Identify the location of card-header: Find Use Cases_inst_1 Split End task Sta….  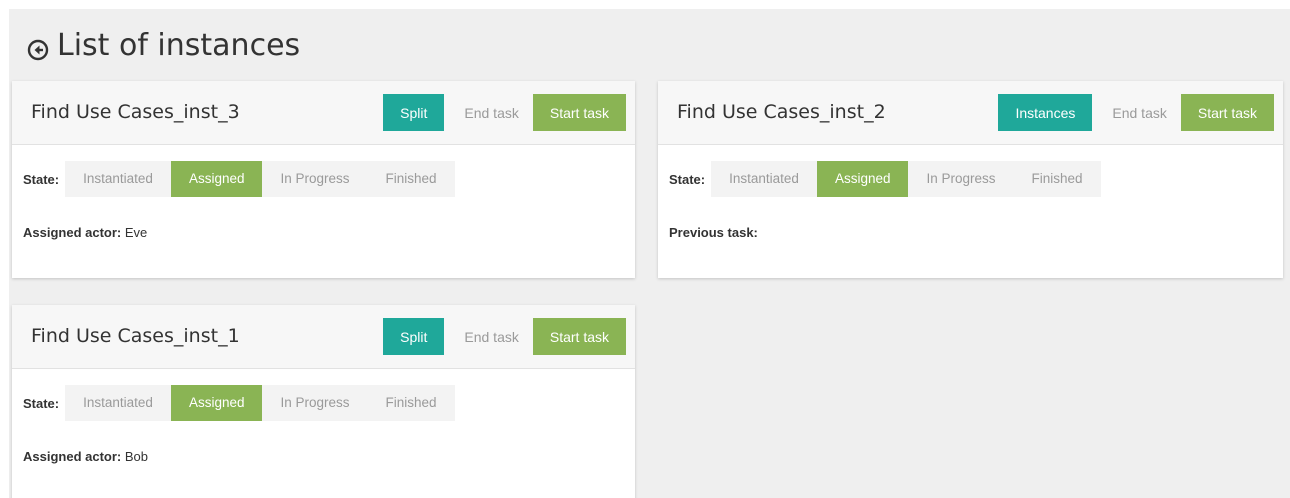
(323, 337).